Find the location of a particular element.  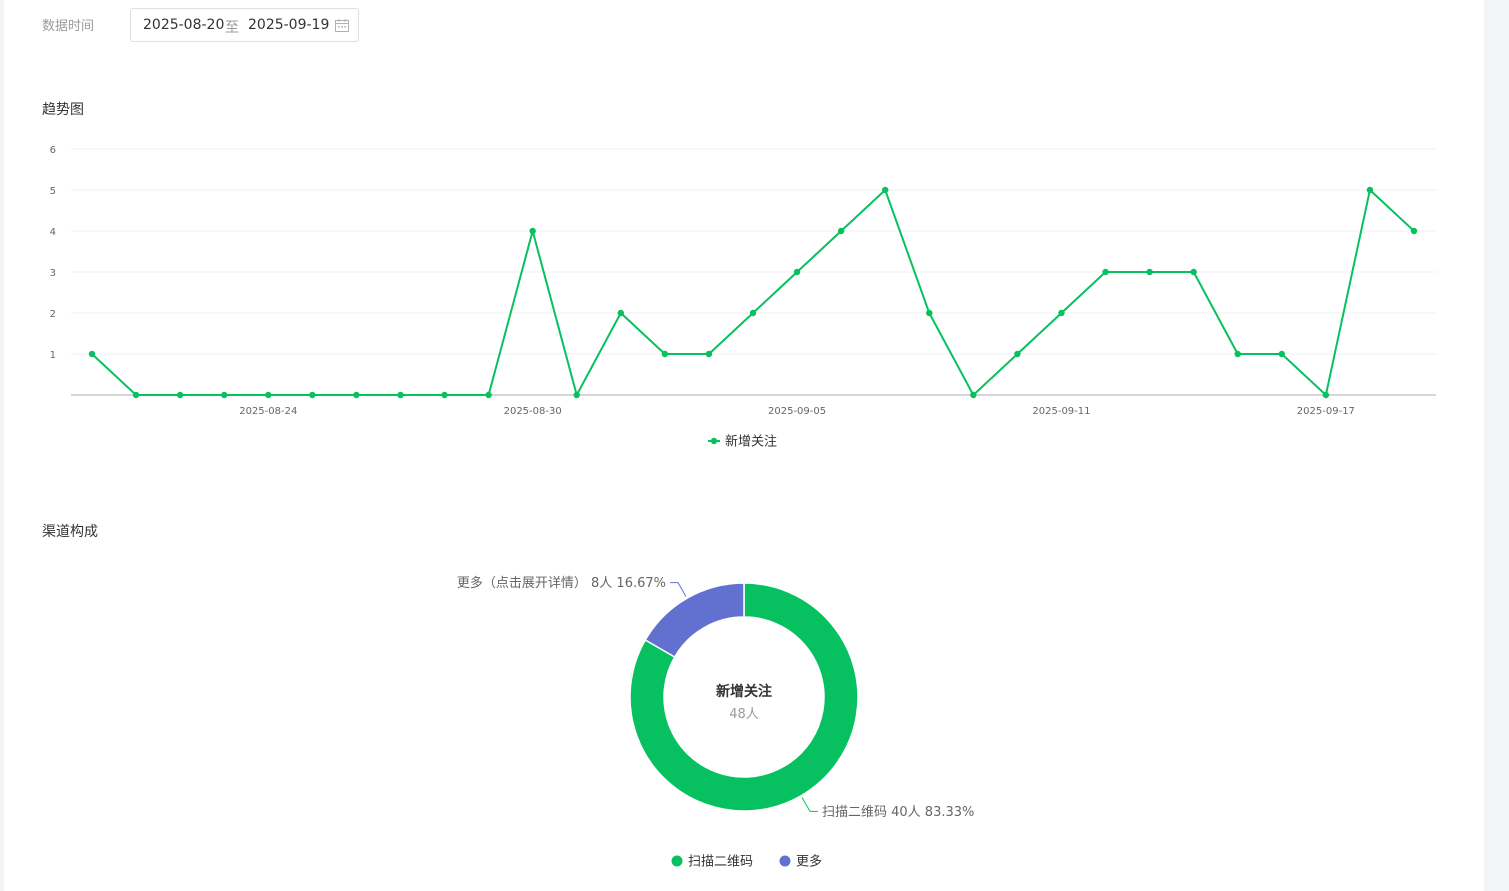

channel-composition-title: 渠道构成 is located at coordinates (70, 532).